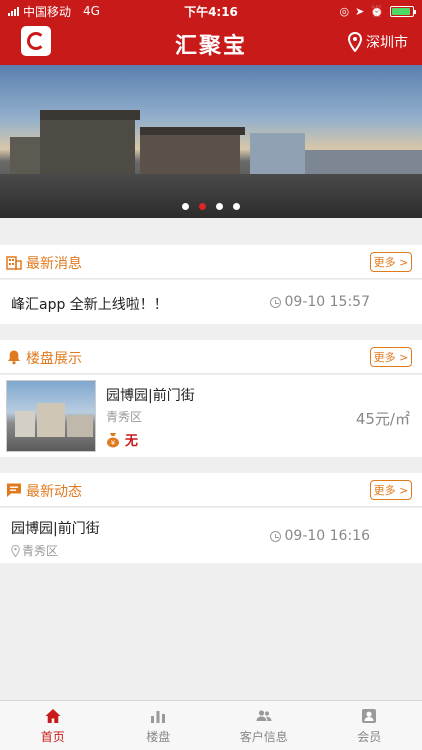 This screenshot has width=422, height=750. What do you see at coordinates (132, 441) in the screenshot?
I see `property-badge-label: 无` at bounding box center [132, 441].